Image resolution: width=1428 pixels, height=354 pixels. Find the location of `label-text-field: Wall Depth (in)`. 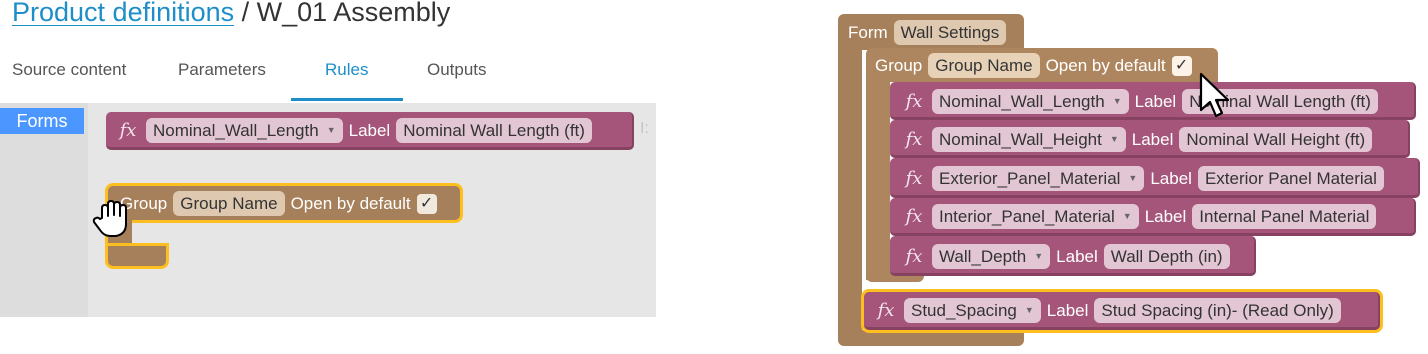

label-text-field: Wall Depth (in) is located at coordinates (1166, 256).